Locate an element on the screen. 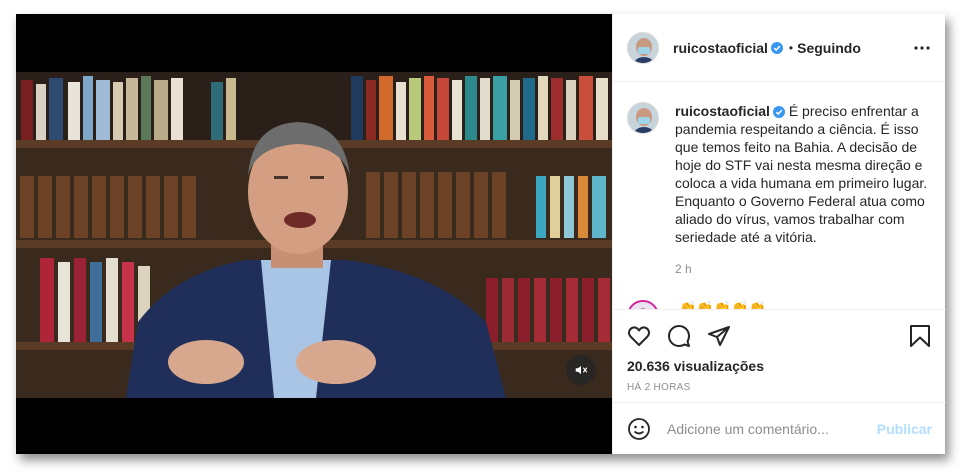 The height and width of the screenshot is (475, 965). more-options-button is located at coordinates (922, 48).